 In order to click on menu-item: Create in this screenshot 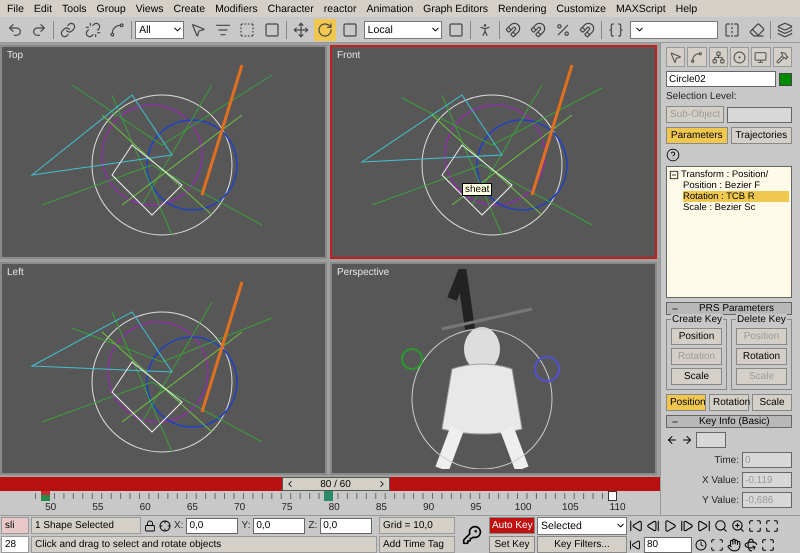, I will do `click(189, 8)`.